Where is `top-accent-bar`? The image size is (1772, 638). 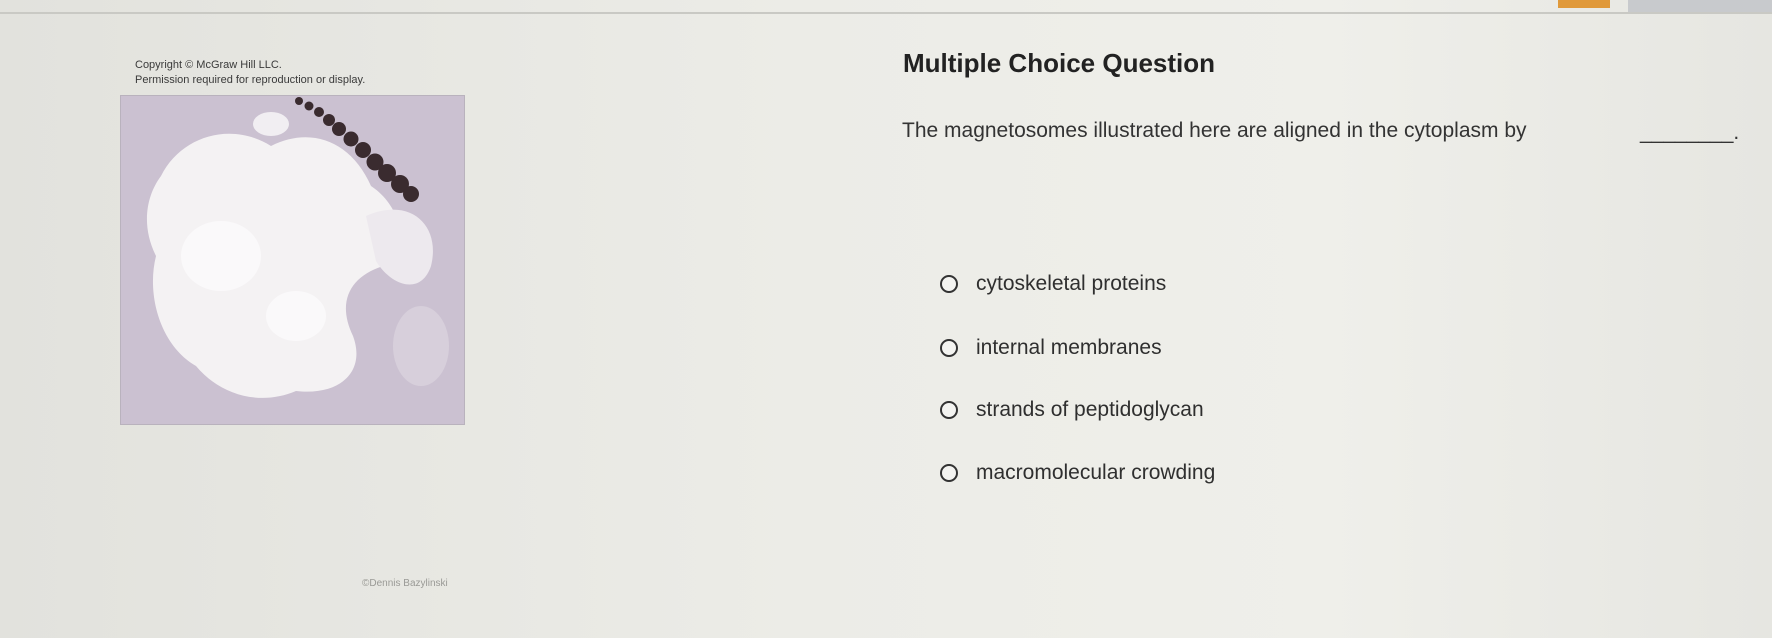
top-accent-bar is located at coordinates (1584, 4).